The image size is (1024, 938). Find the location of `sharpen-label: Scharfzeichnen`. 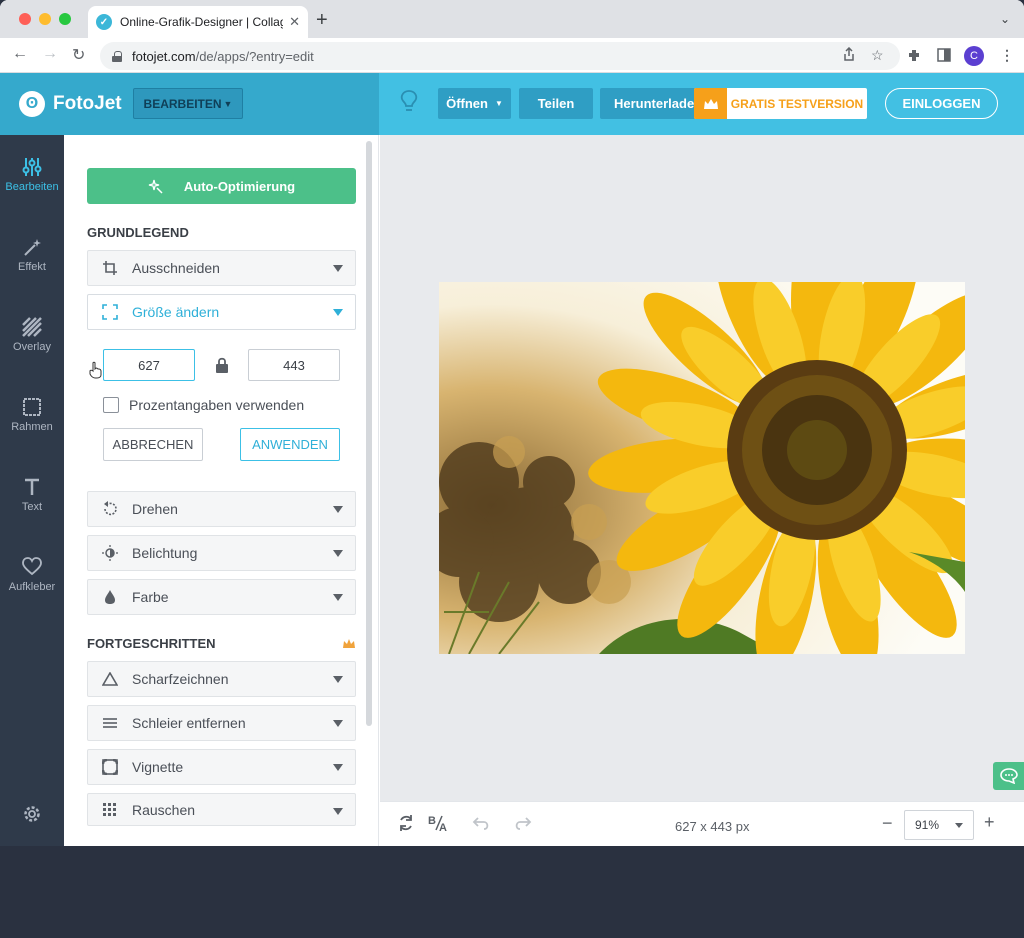

sharpen-label: Scharfzeichnen is located at coordinates (180, 679).